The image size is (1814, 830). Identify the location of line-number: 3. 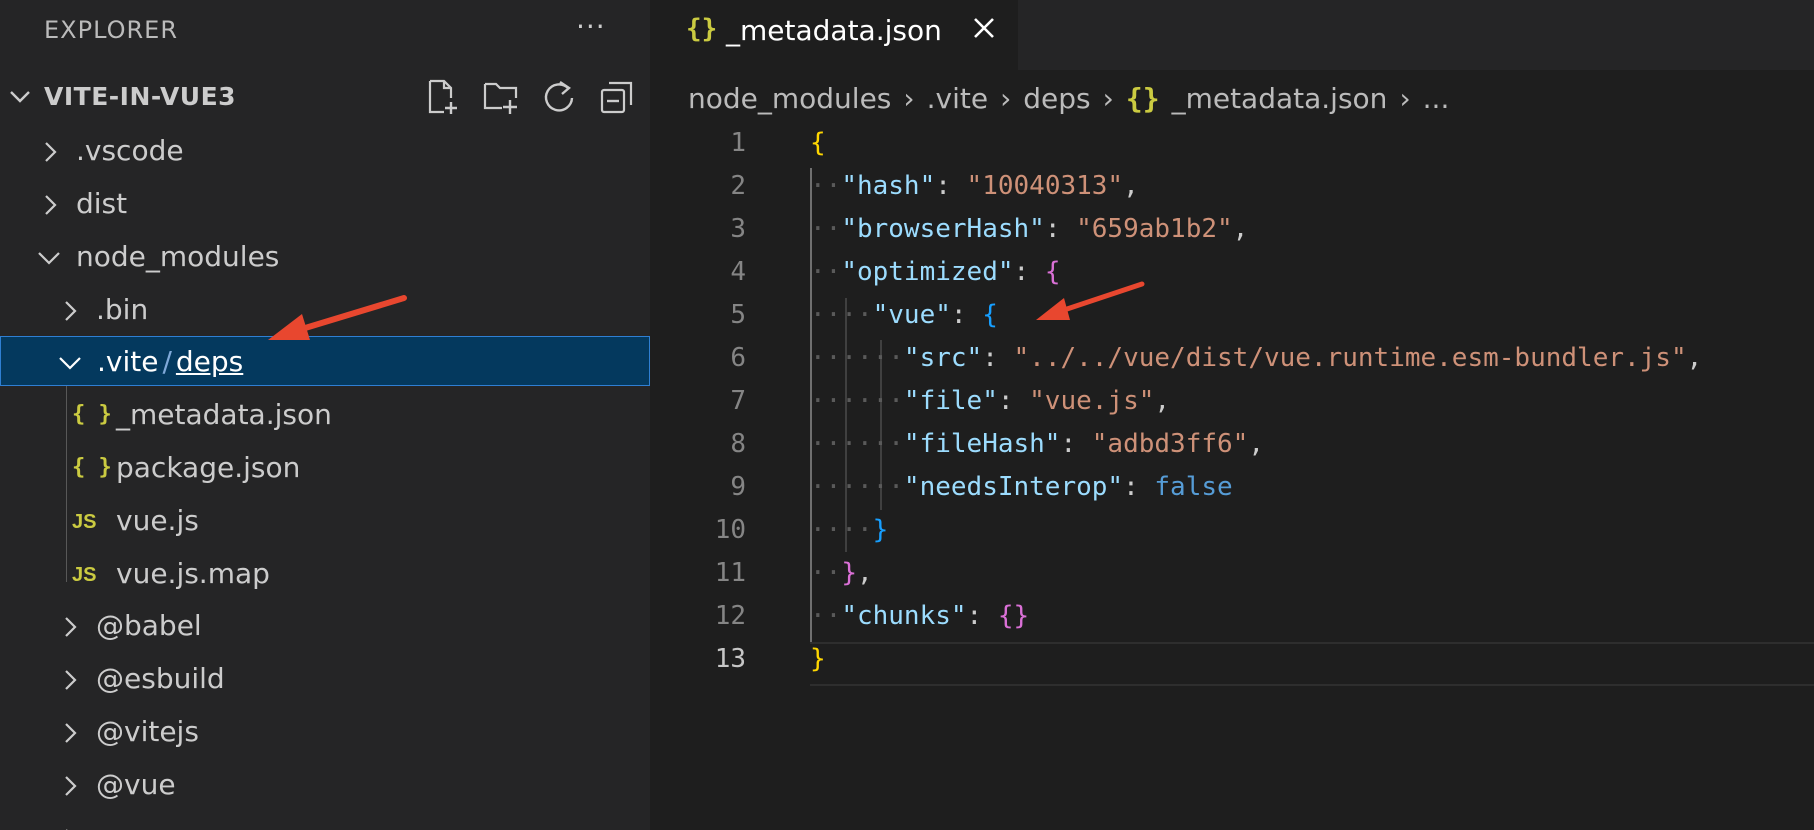
(738, 229).